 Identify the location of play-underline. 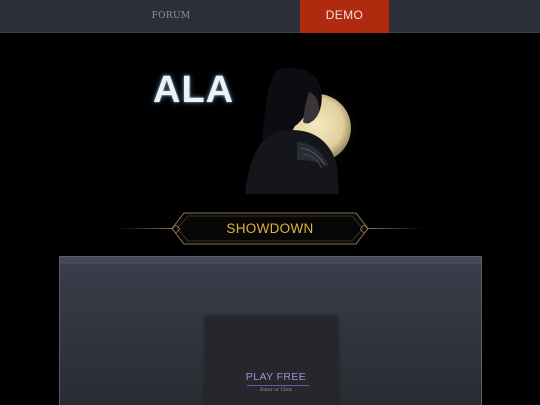
(278, 385).